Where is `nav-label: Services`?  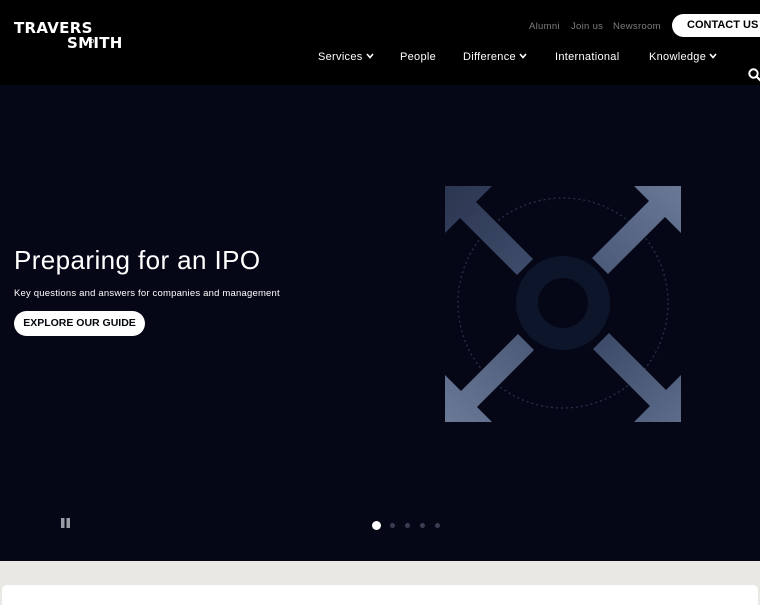 nav-label: Services is located at coordinates (340, 57).